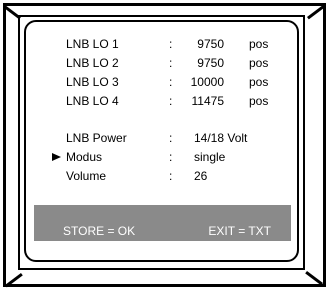  I want to click on setting-row-modus: Modus : single, so click(161, 157).